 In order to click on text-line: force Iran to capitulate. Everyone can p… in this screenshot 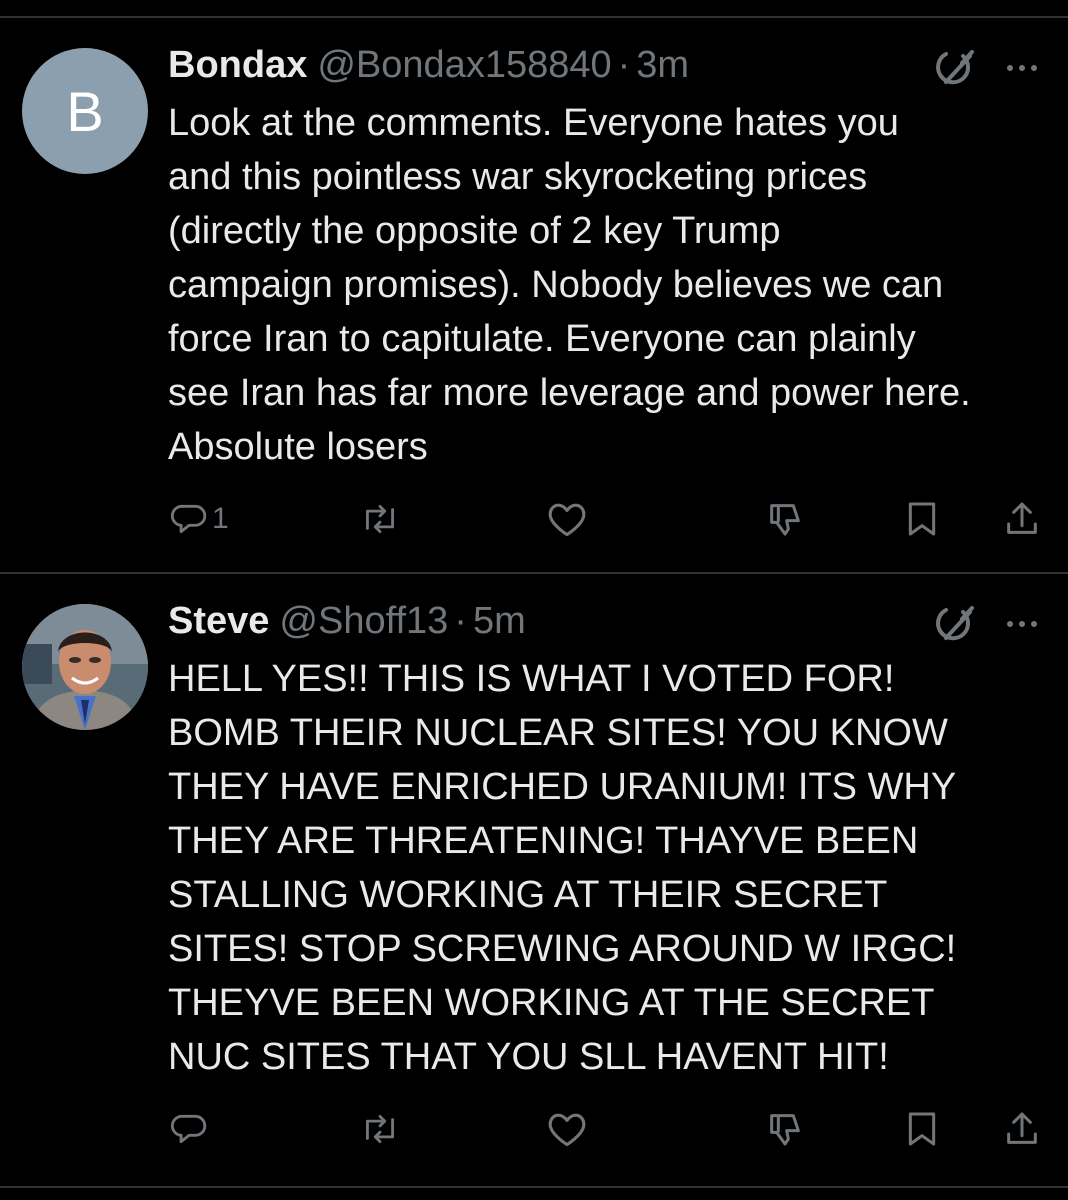, I will do `click(542, 339)`.